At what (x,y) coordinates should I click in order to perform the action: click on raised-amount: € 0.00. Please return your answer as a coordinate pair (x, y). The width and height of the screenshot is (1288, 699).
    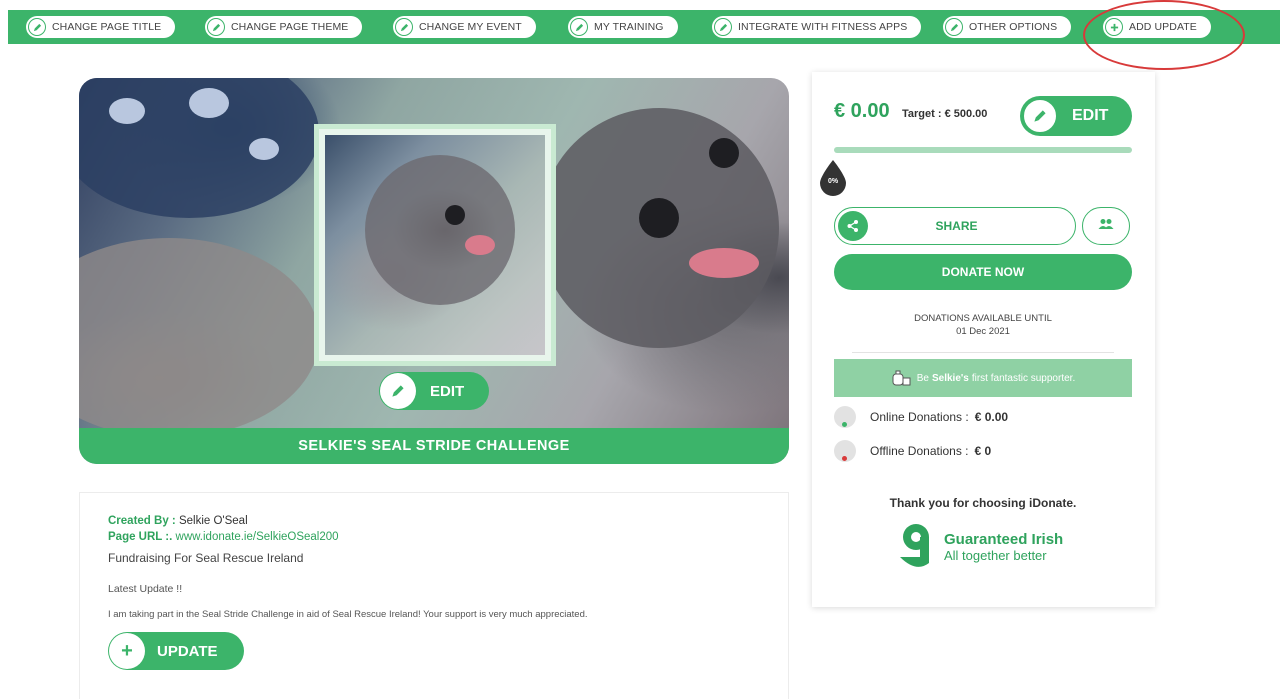
    Looking at the image, I should click on (862, 111).